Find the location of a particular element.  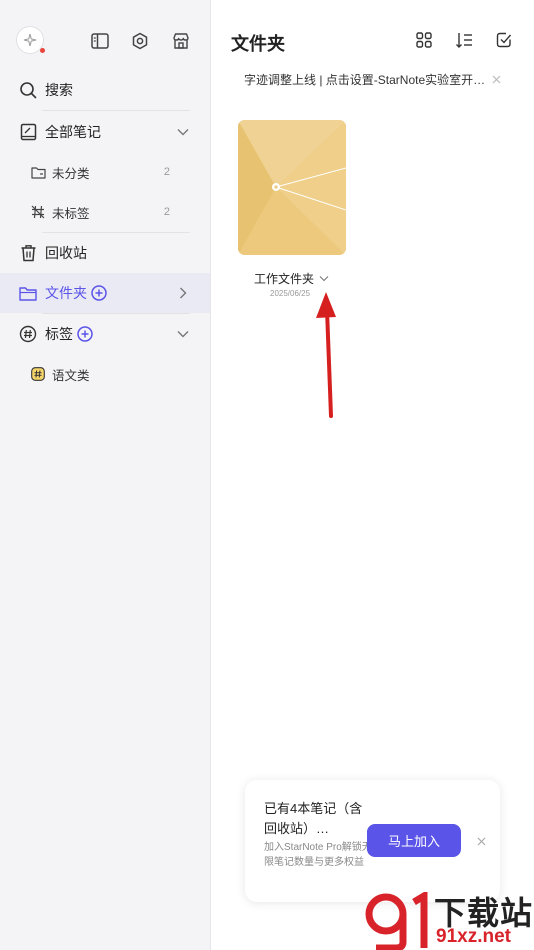

sidebar-item-label: 文件夹 is located at coordinates (66, 293).